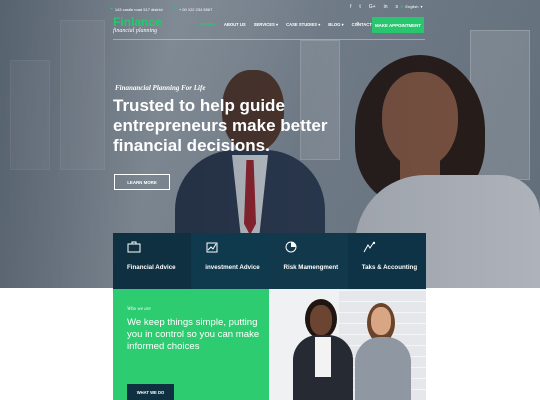 This screenshot has height=400, width=540. What do you see at coordinates (350, 7) in the screenshot?
I see `facebook-icon: f` at bounding box center [350, 7].